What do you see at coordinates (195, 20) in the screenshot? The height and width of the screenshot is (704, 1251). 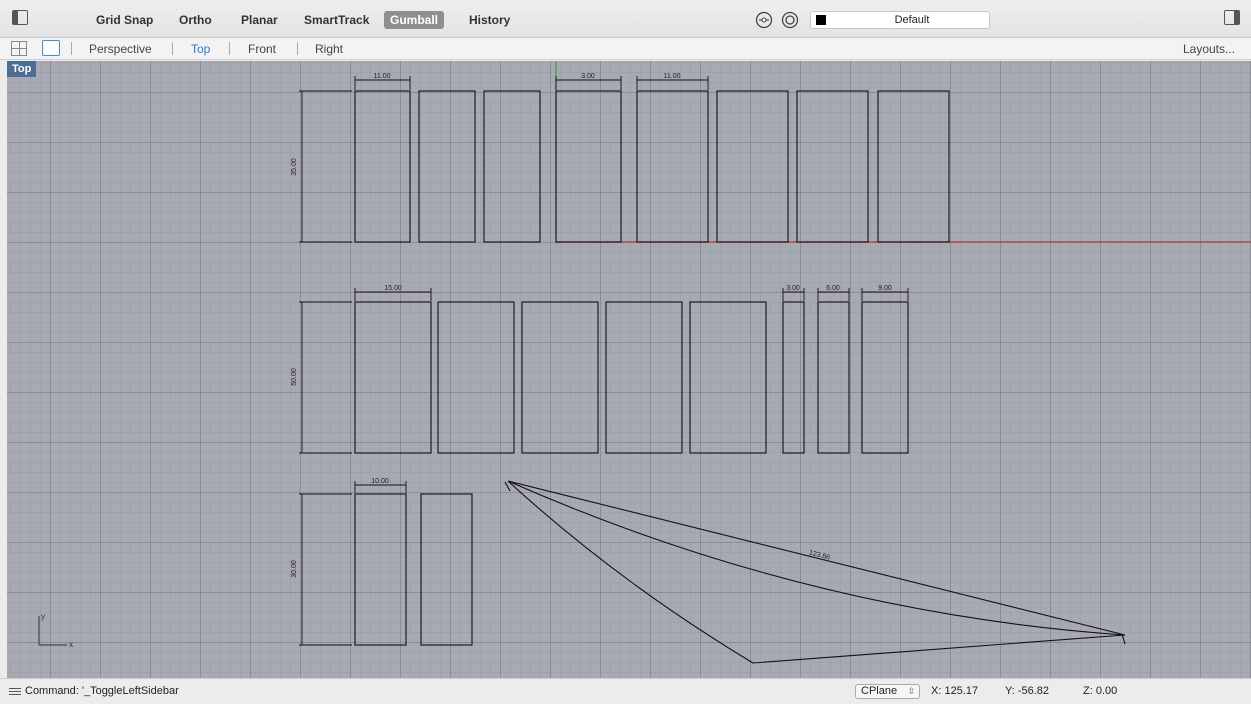 I see `ortho-toggle: Ortho` at bounding box center [195, 20].